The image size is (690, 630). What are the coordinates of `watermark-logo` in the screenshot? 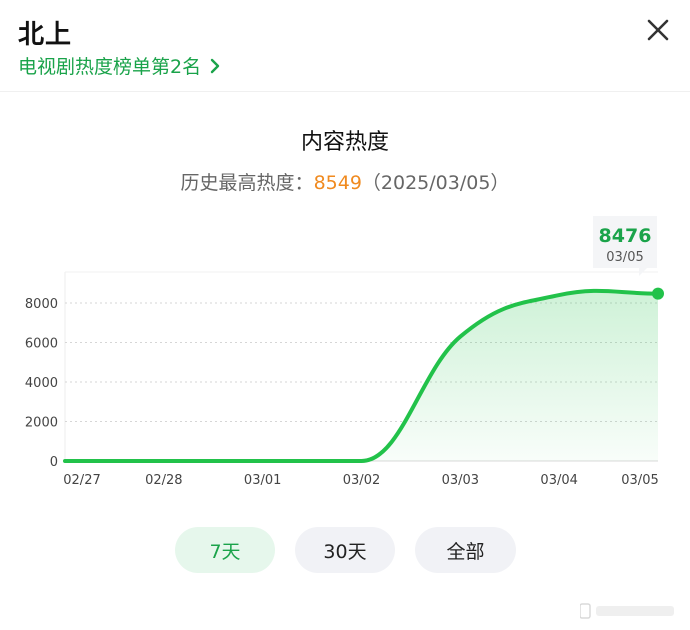 It's located at (627, 611).